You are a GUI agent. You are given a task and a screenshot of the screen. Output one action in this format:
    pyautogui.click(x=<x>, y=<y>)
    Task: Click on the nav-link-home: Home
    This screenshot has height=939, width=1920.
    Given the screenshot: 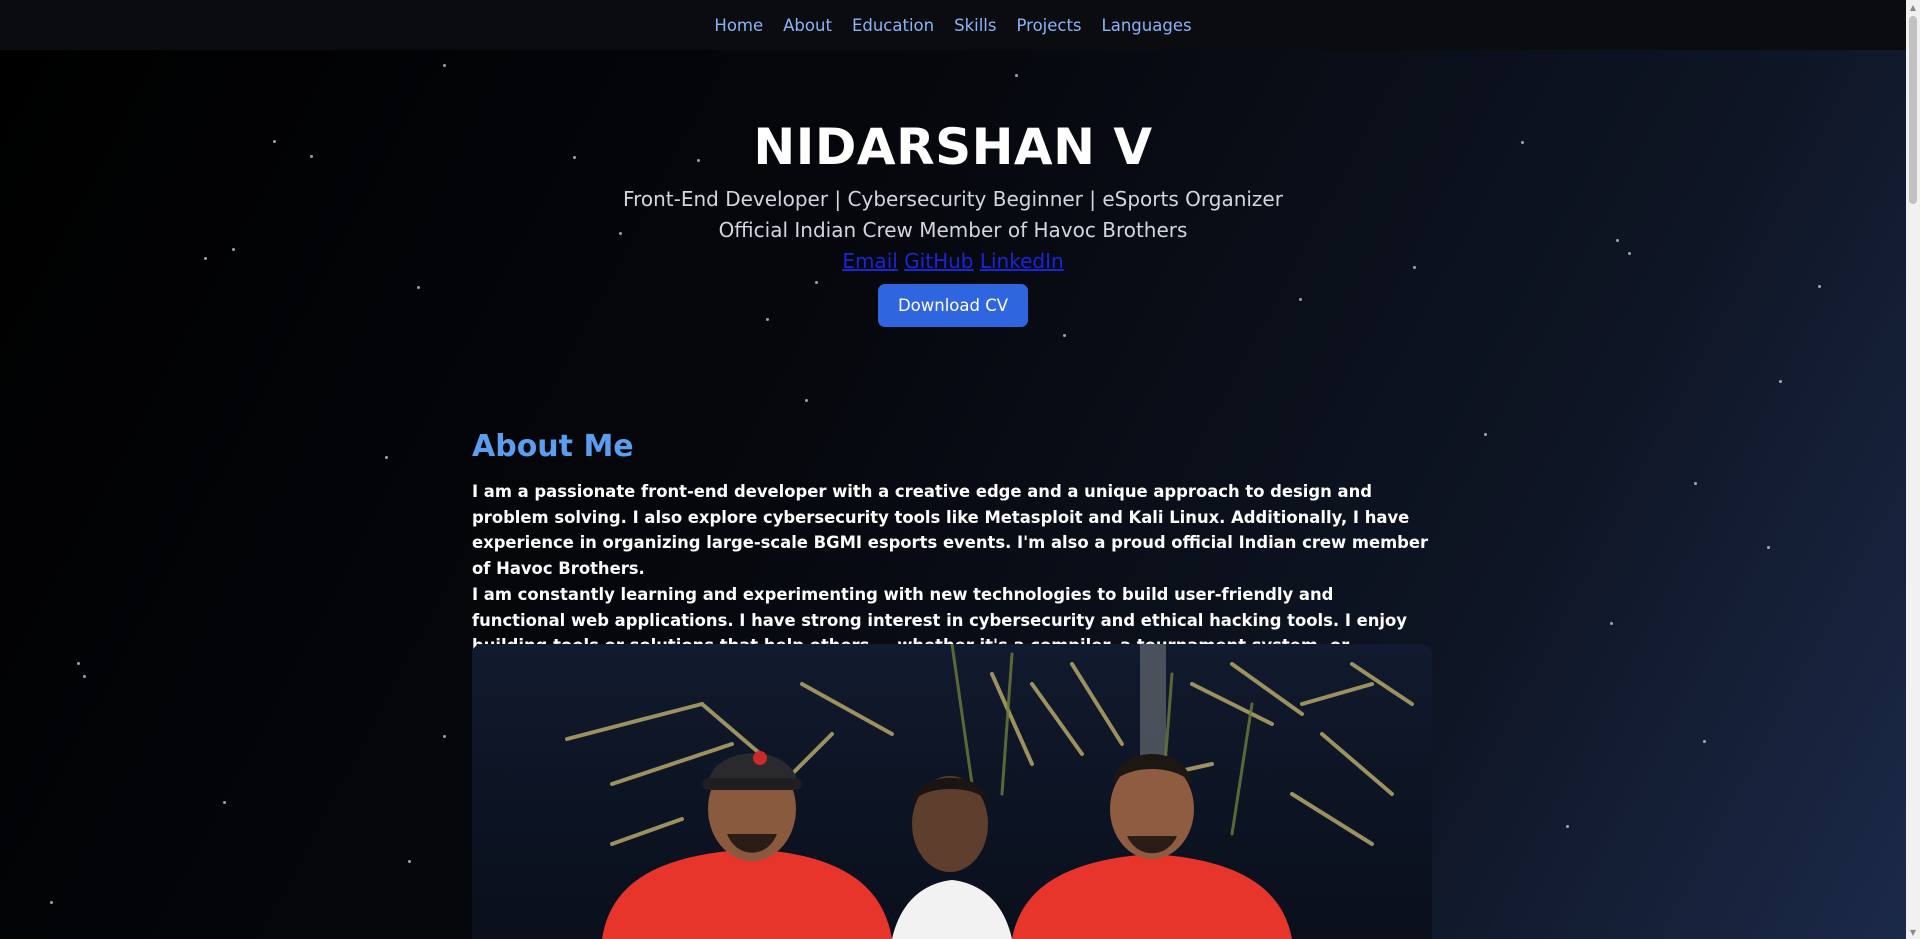 What is the action you would take?
    pyautogui.click(x=738, y=25)
    